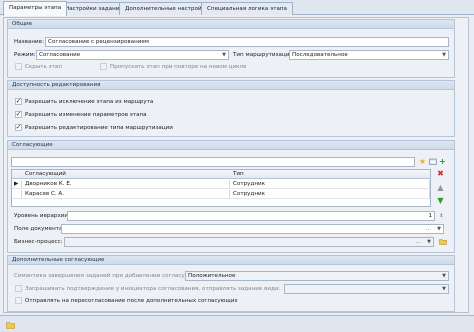 The width and height of the screenshot is (474, 332). Describe the element at coordinates (317, 276) in the screenshot. I see `semantics-select: Положительное ▼` at that location.